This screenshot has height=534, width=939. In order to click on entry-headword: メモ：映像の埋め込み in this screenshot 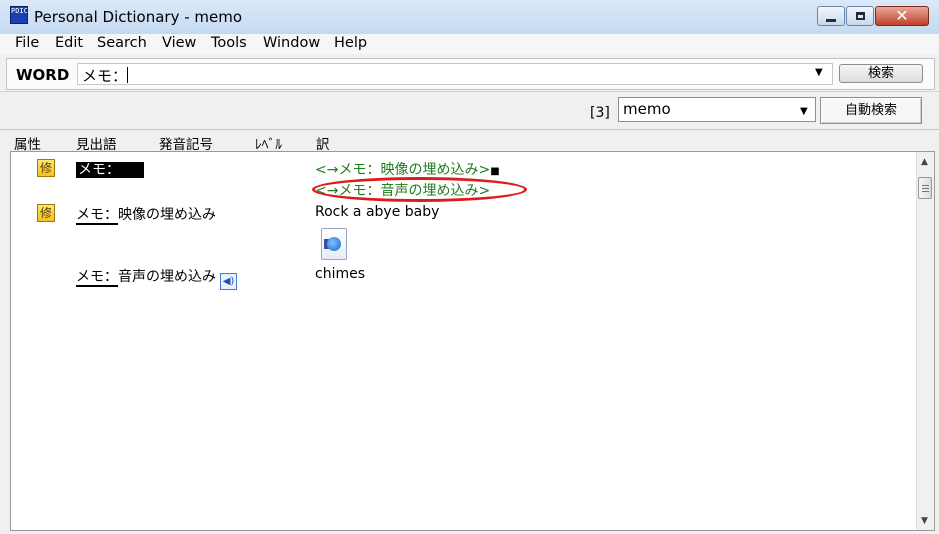, I will do `click(146, 214)`.